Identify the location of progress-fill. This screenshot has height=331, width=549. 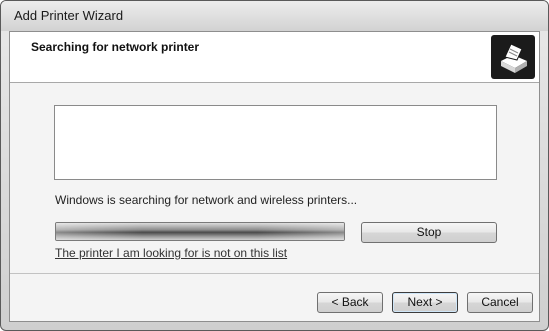
(200, 231).